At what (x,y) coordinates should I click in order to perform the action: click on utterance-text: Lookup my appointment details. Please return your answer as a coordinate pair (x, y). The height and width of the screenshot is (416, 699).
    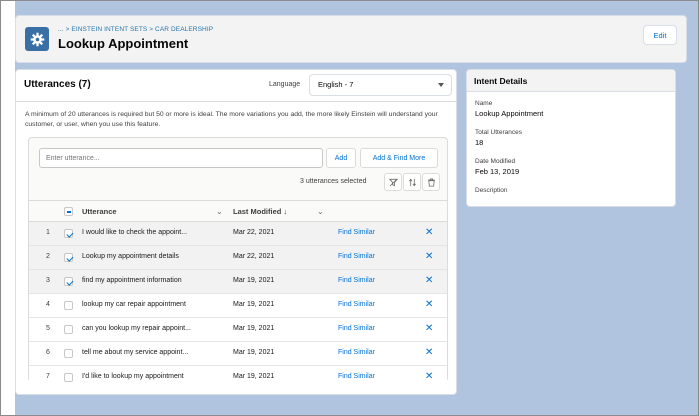
    Looking at the image, I should click on (130, 256).